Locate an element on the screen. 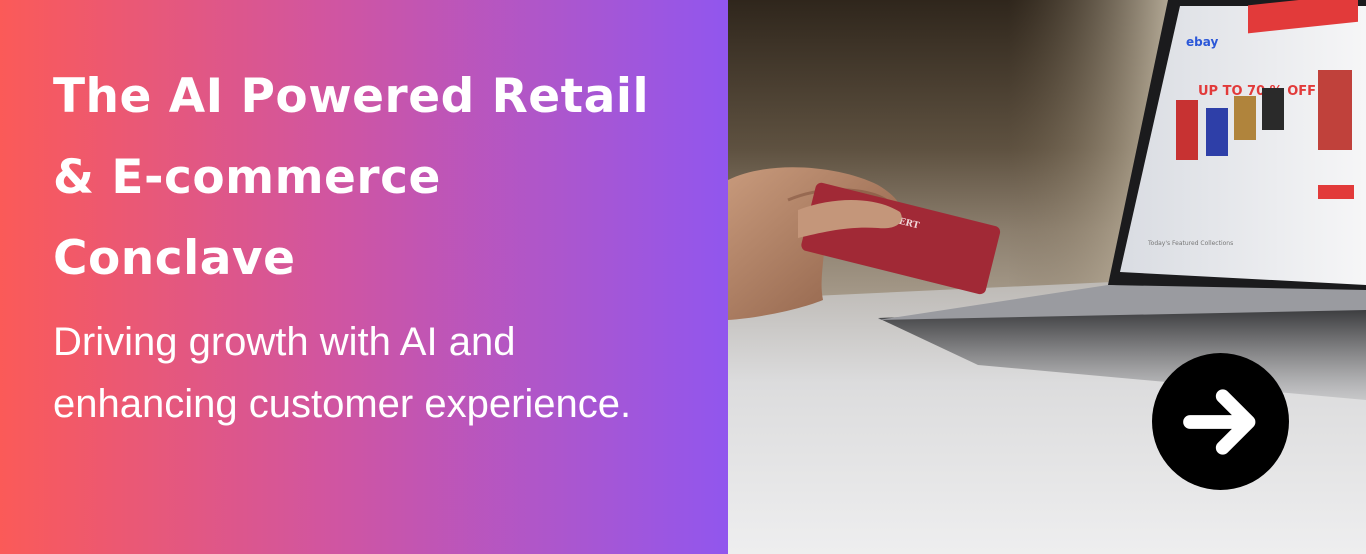 This screenshot has height=554, width=1366. arrow-right-icon is located at coordinates (1218, 421).